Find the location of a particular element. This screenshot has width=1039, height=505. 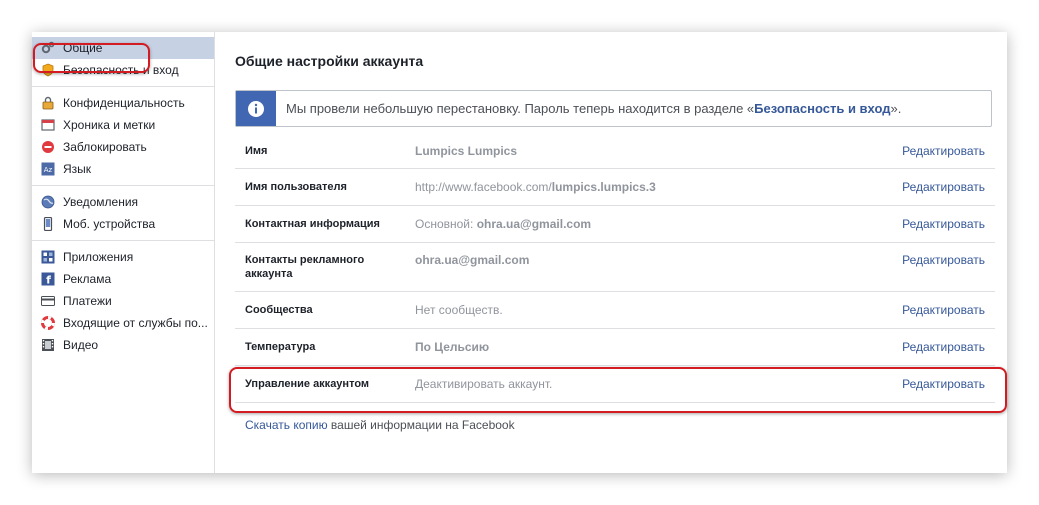

card-icon is located at coordinates (48, 301).